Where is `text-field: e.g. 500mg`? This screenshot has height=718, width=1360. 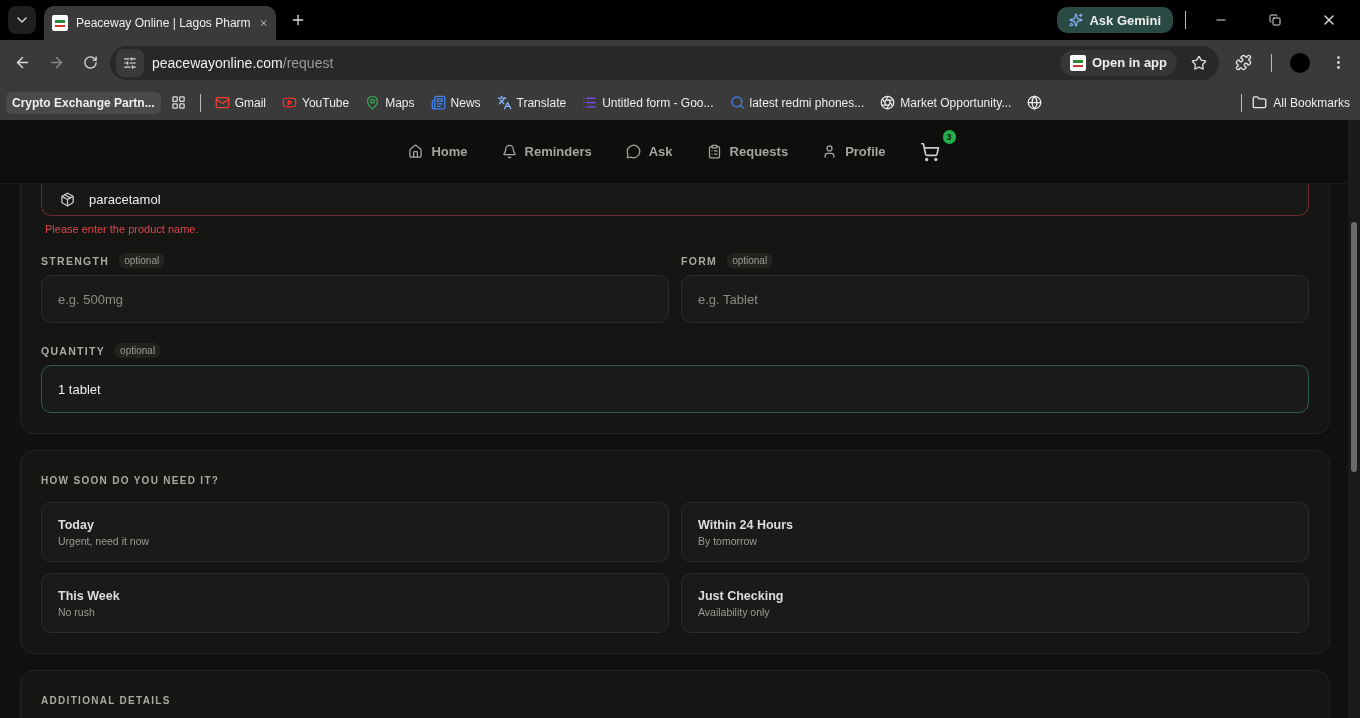
text-field: e.g. 500mg is located at coordinates (355, 299).